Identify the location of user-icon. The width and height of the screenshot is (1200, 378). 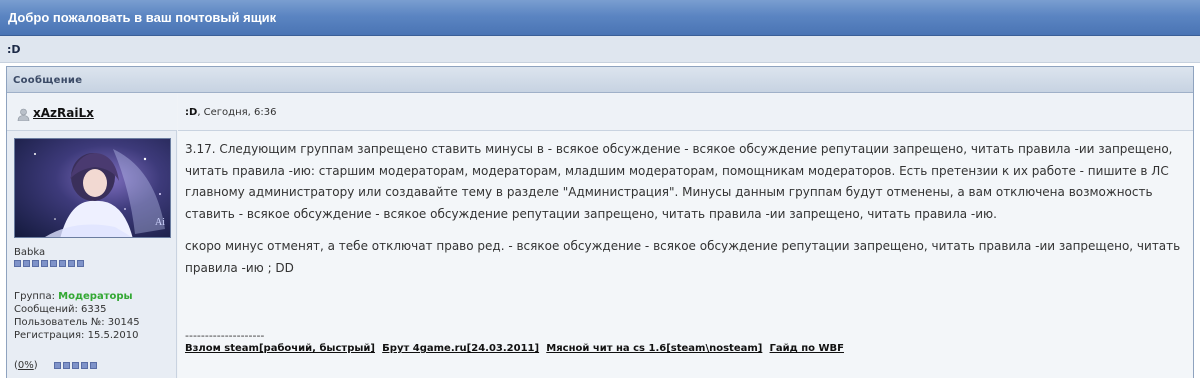
(23, 114).